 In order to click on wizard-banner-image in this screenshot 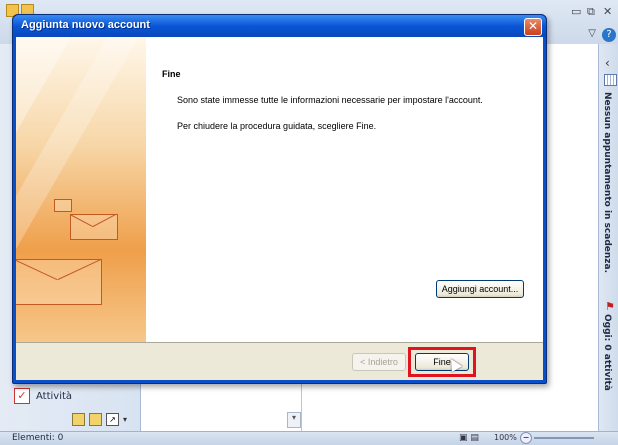, I will do `click(81, 189)`.